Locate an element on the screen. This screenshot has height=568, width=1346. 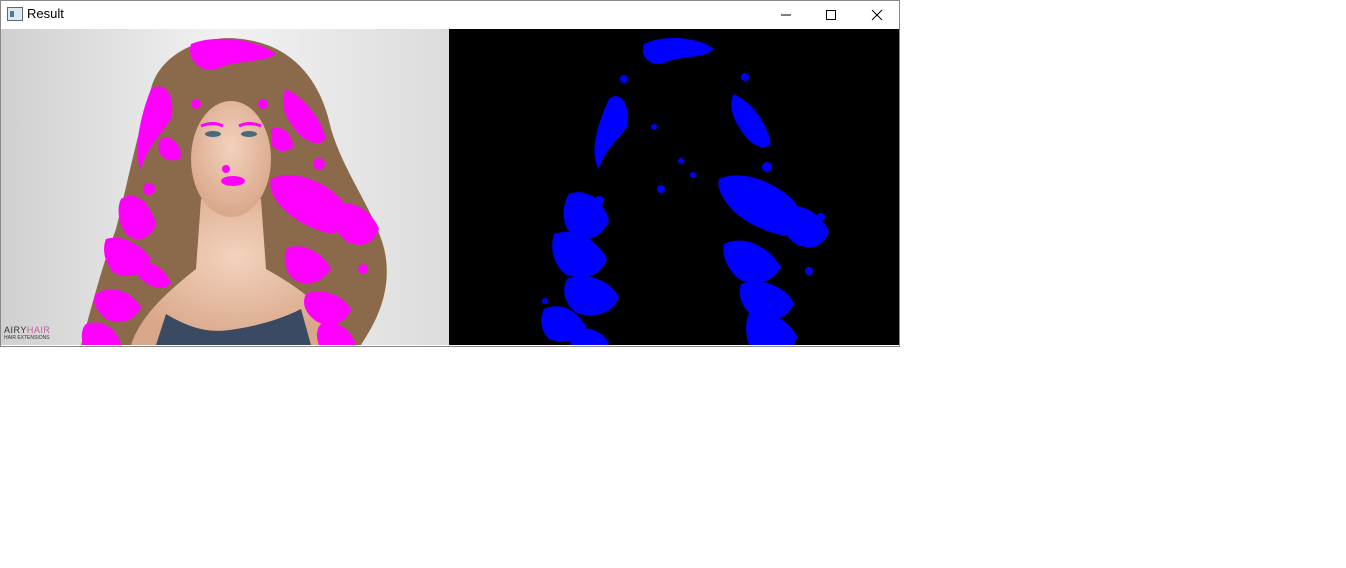
window-title: Result is located at coordinates (45, 13).